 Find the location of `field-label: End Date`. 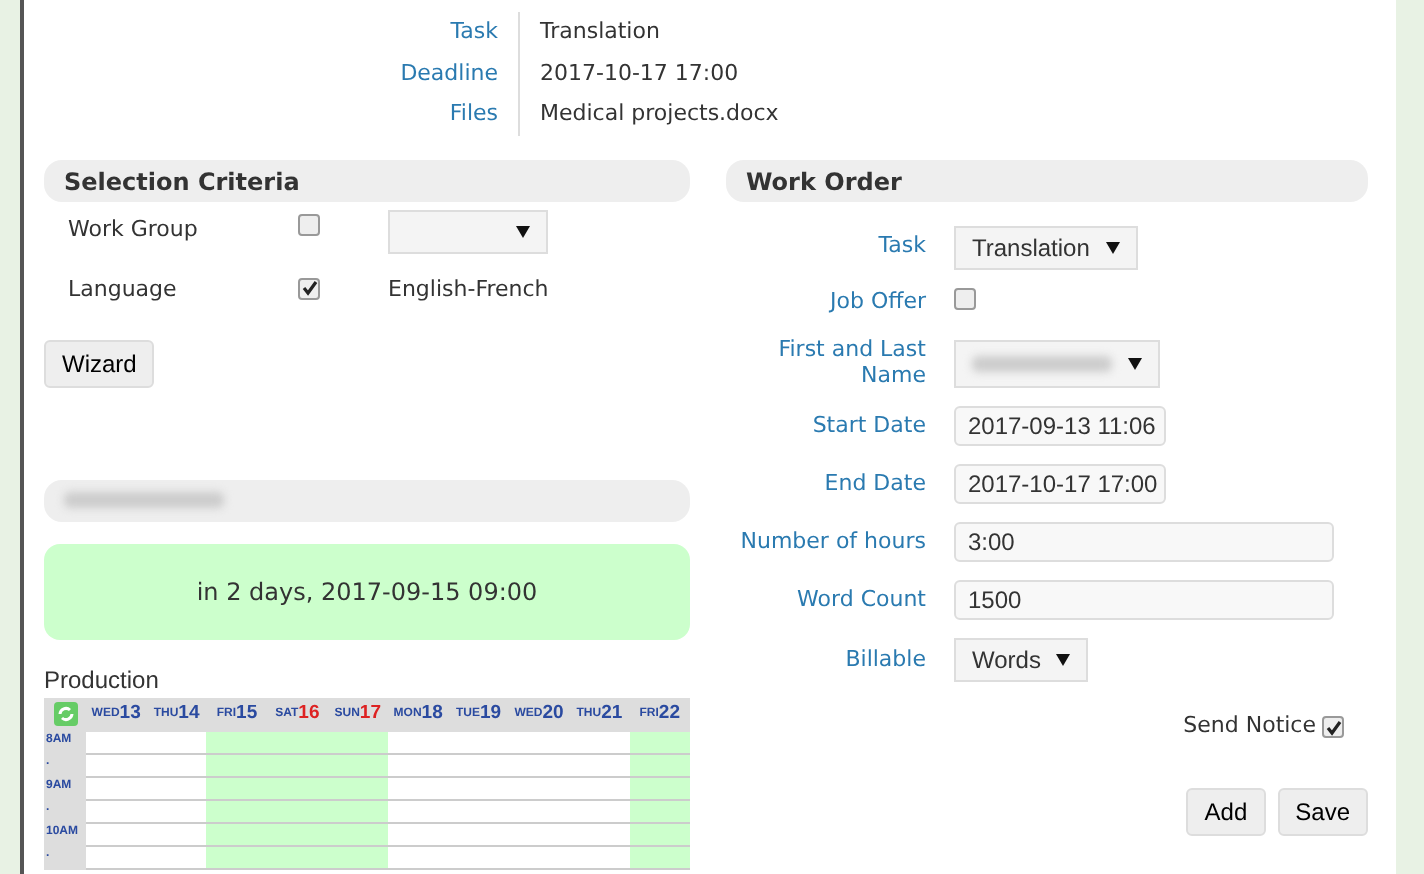

field-label: End Date is located at coordinates (874, 484).